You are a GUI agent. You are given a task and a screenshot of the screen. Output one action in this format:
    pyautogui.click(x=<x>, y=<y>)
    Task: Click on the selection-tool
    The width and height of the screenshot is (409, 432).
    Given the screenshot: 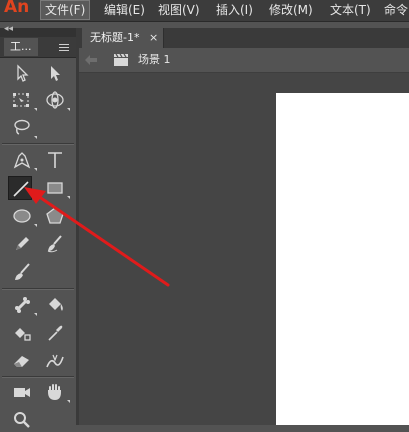 What is the action you would take?
    pyautogui.click(x=22, y=73)
    